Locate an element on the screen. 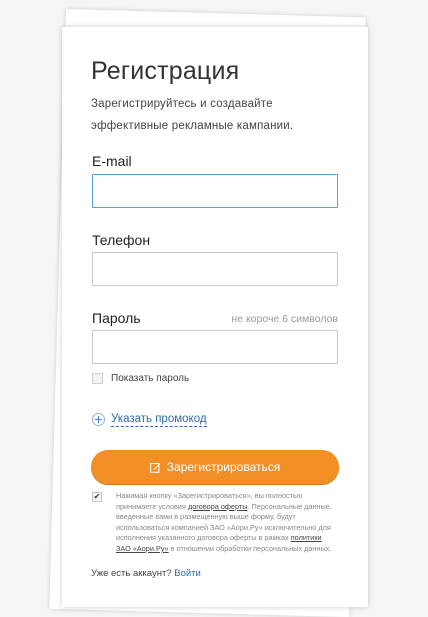 Image resolution: width=428 pixels, height=617 pixels. login-prompt: Уже есть аккаунт? Войти is located at coordinates (146, 573).